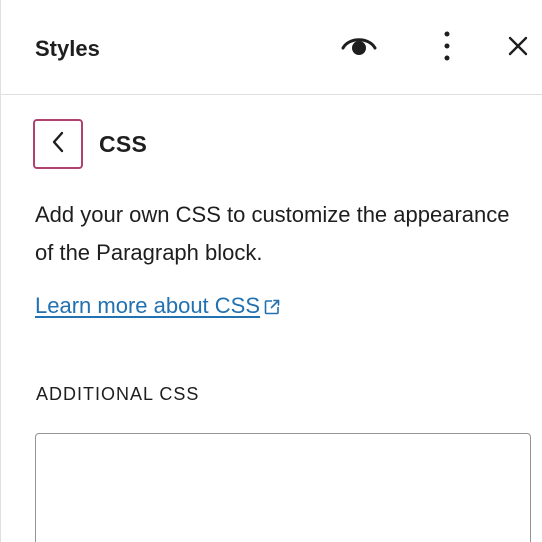 This screenshot has width=542, height=542. I want to click on section-title: CSS, so click(123, 143).